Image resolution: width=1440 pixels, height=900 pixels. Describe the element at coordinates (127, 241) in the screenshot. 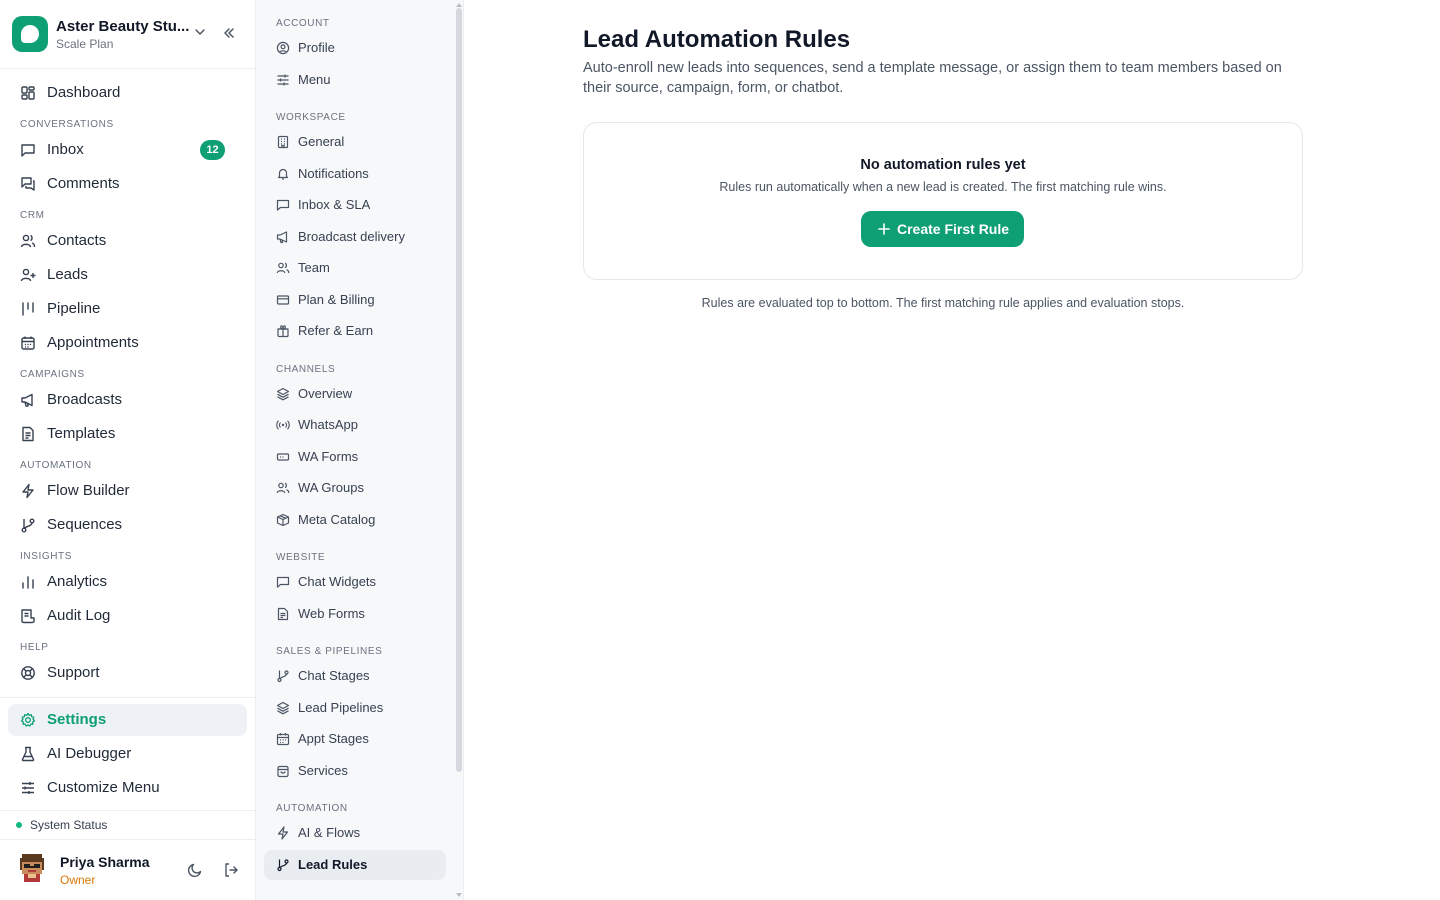

I see `nav-contacts: Contacts` at that location.